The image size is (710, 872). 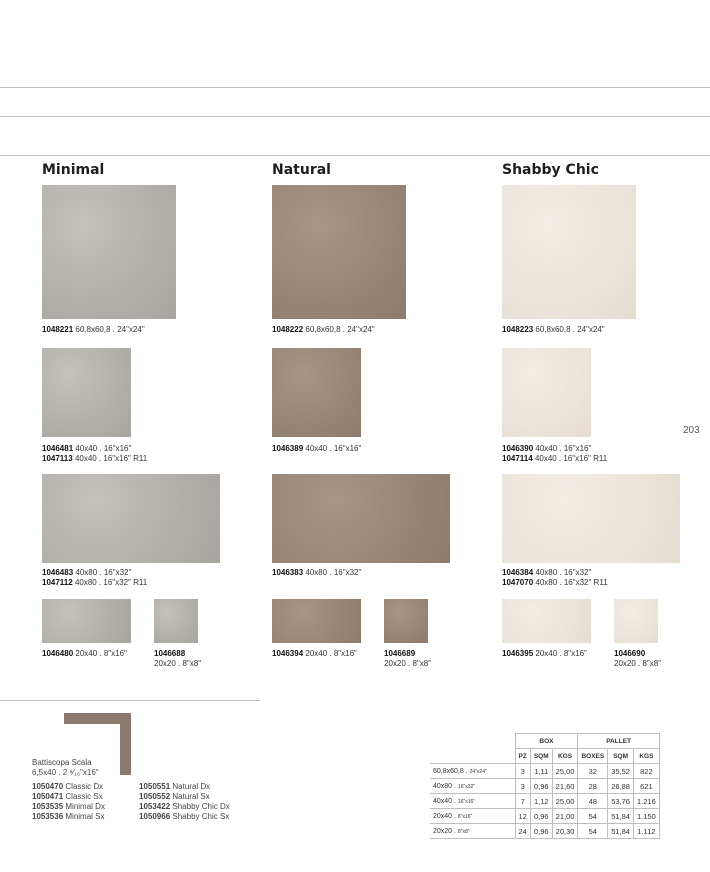 What do you see at coordinates (85, 816) in the screenshot?
I see `product-desc: Minimal Sx` at bounding box center [85, 816].